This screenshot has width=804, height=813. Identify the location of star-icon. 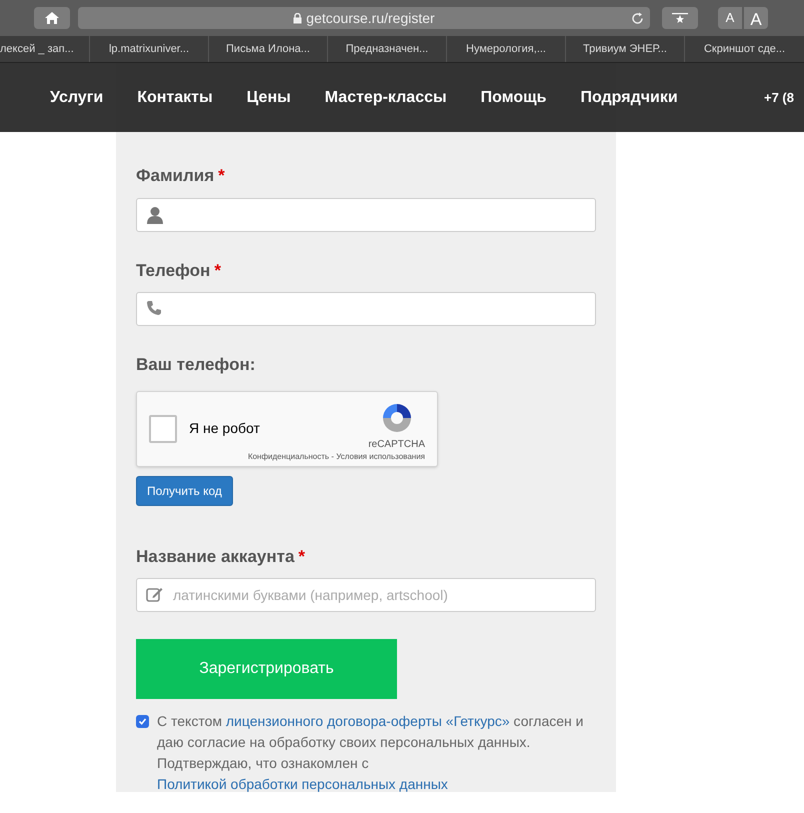
(680, 18).